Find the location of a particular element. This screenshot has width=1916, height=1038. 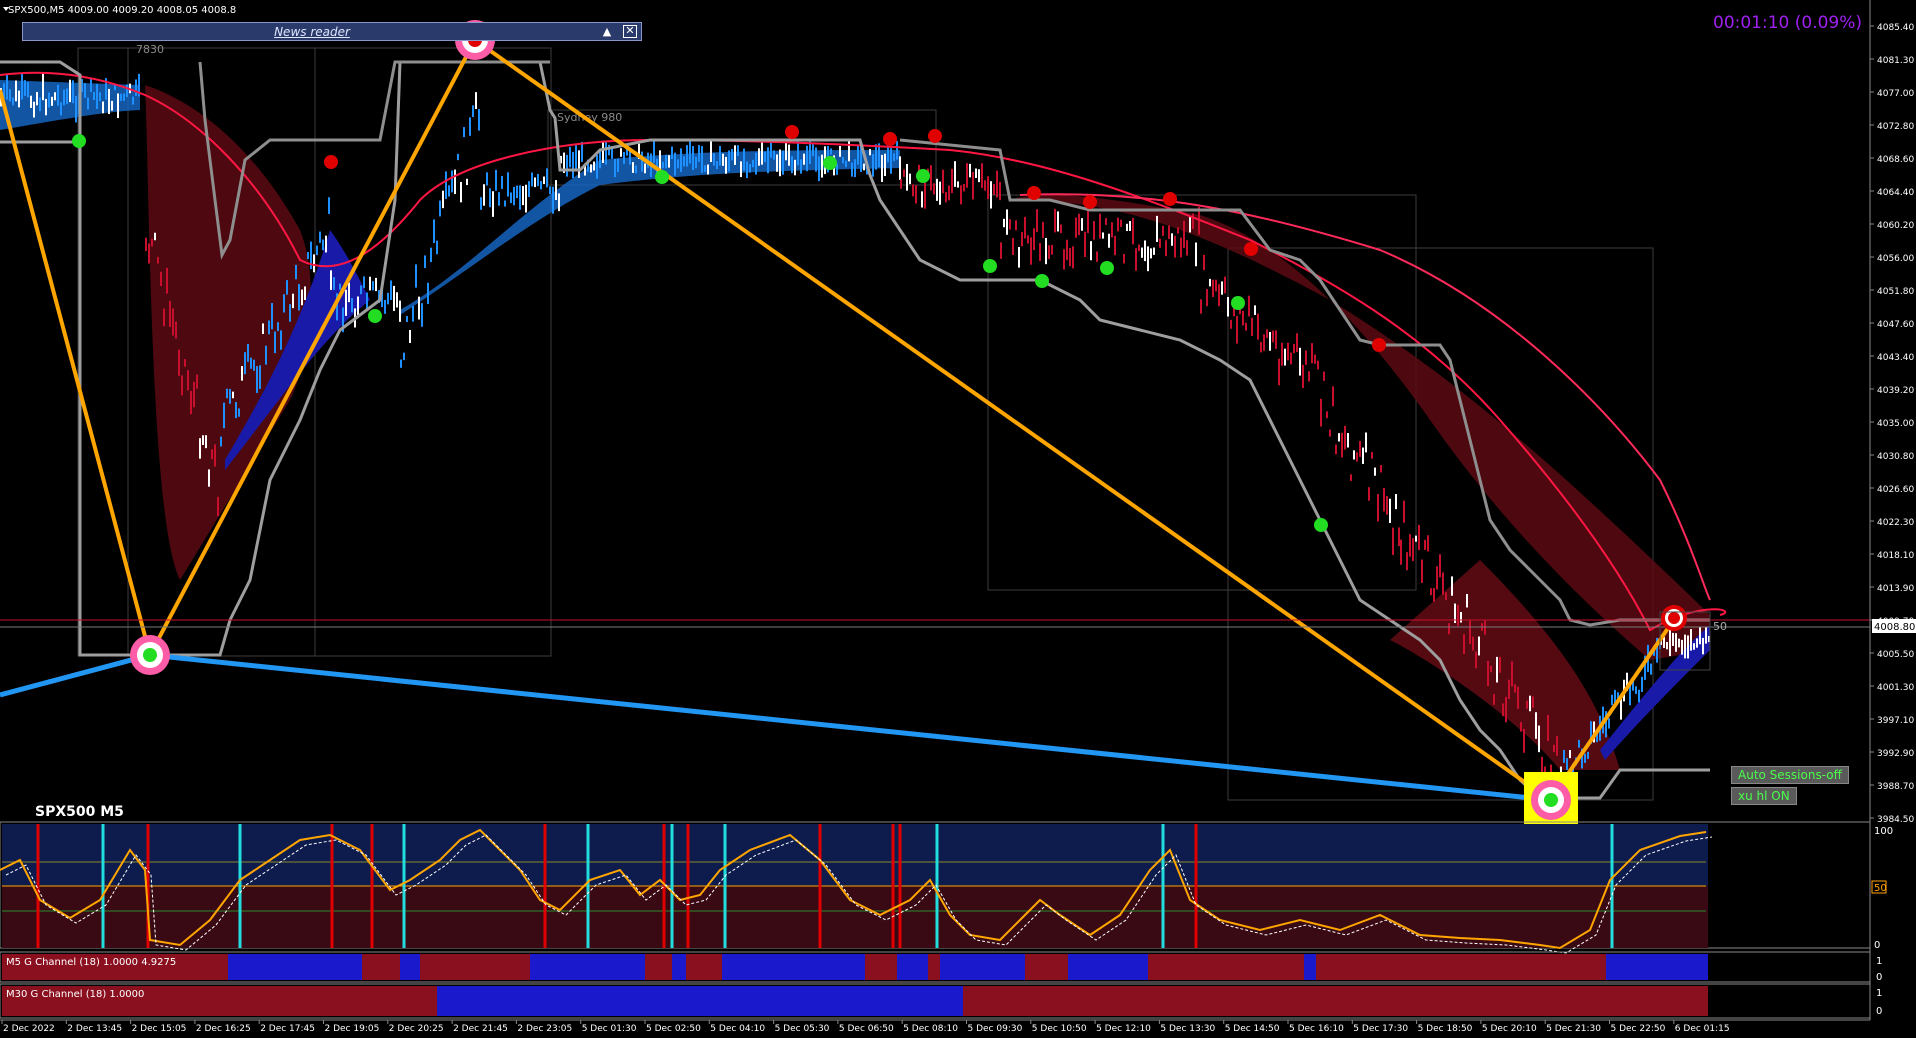

time-axis-label: 2 Dec 16:25 is located at coordinates (223, 1029).